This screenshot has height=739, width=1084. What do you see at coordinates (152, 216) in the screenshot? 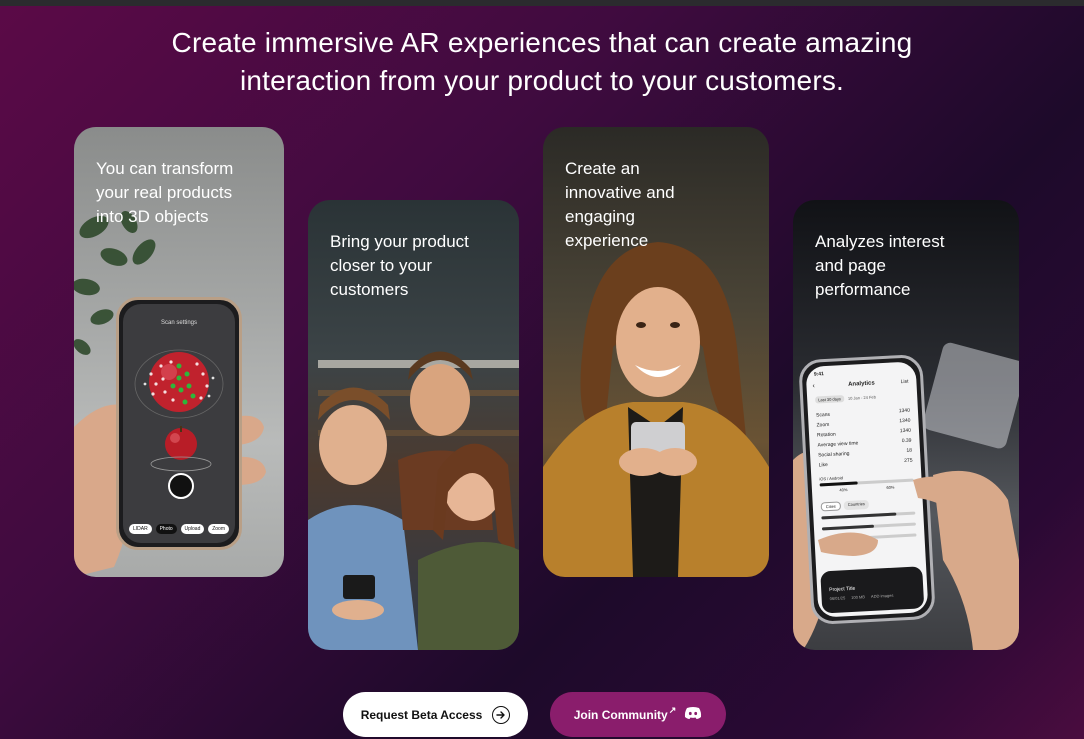
I see `card-1-caption-line-3: into 3D objects` at bounding box center [152, 216].